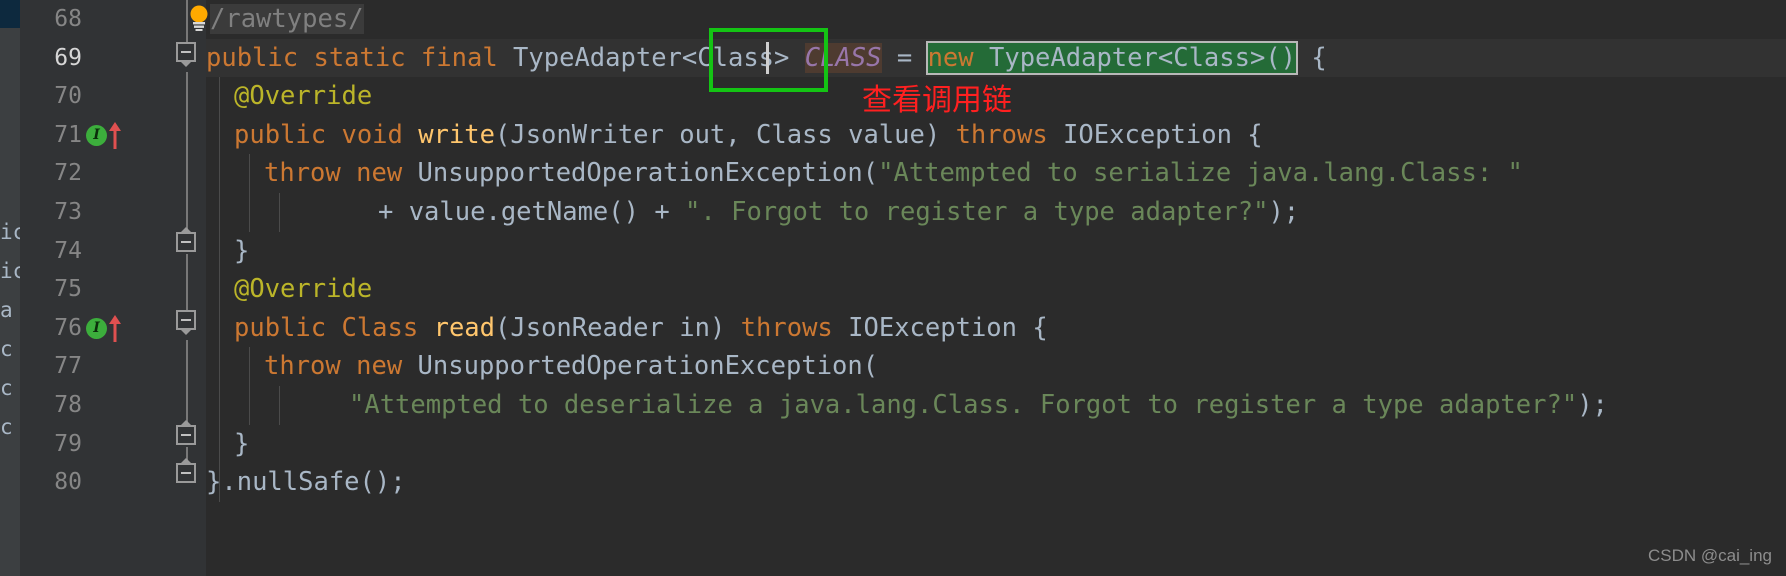 The image size is (1786, 576). I want to click on intention-lightbulb-icon, so click(199, 17).